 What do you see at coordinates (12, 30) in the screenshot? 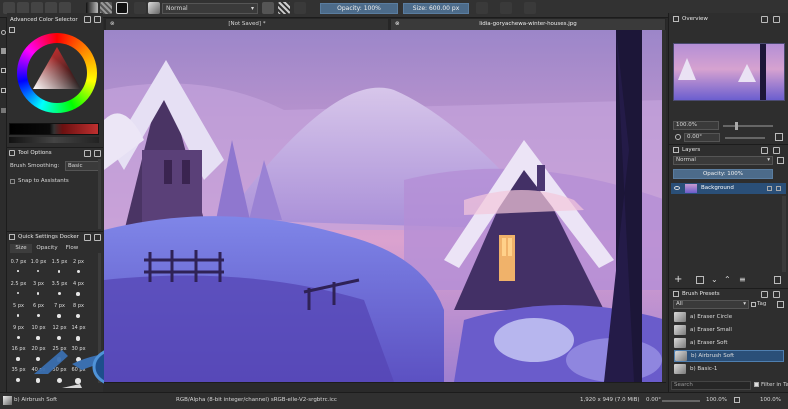
I see `color-settings-icon` at bounding box center [12, 30].